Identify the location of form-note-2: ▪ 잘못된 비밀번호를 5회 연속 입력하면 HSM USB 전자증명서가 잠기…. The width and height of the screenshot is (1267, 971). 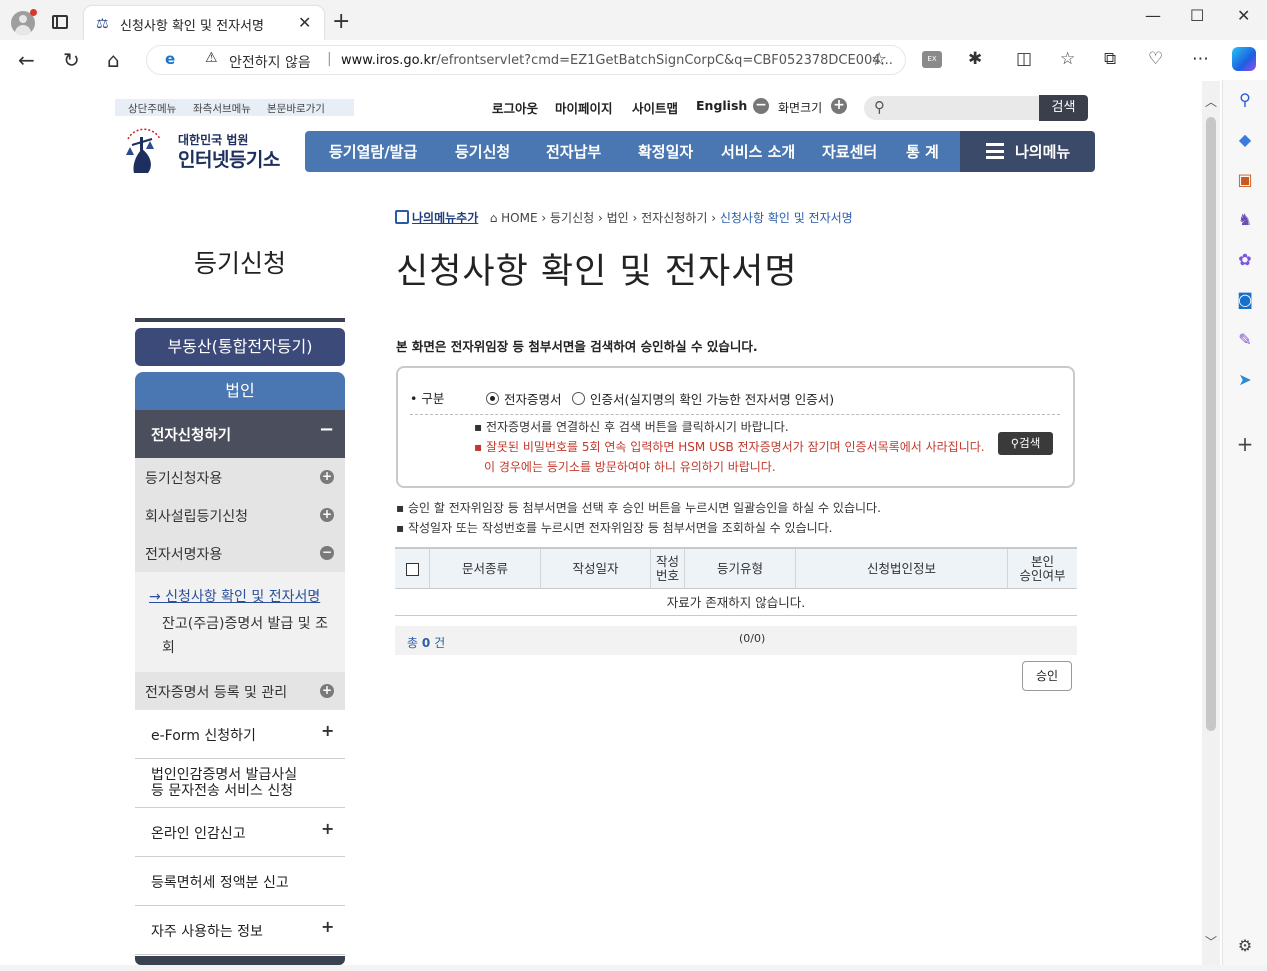
(729, 447).